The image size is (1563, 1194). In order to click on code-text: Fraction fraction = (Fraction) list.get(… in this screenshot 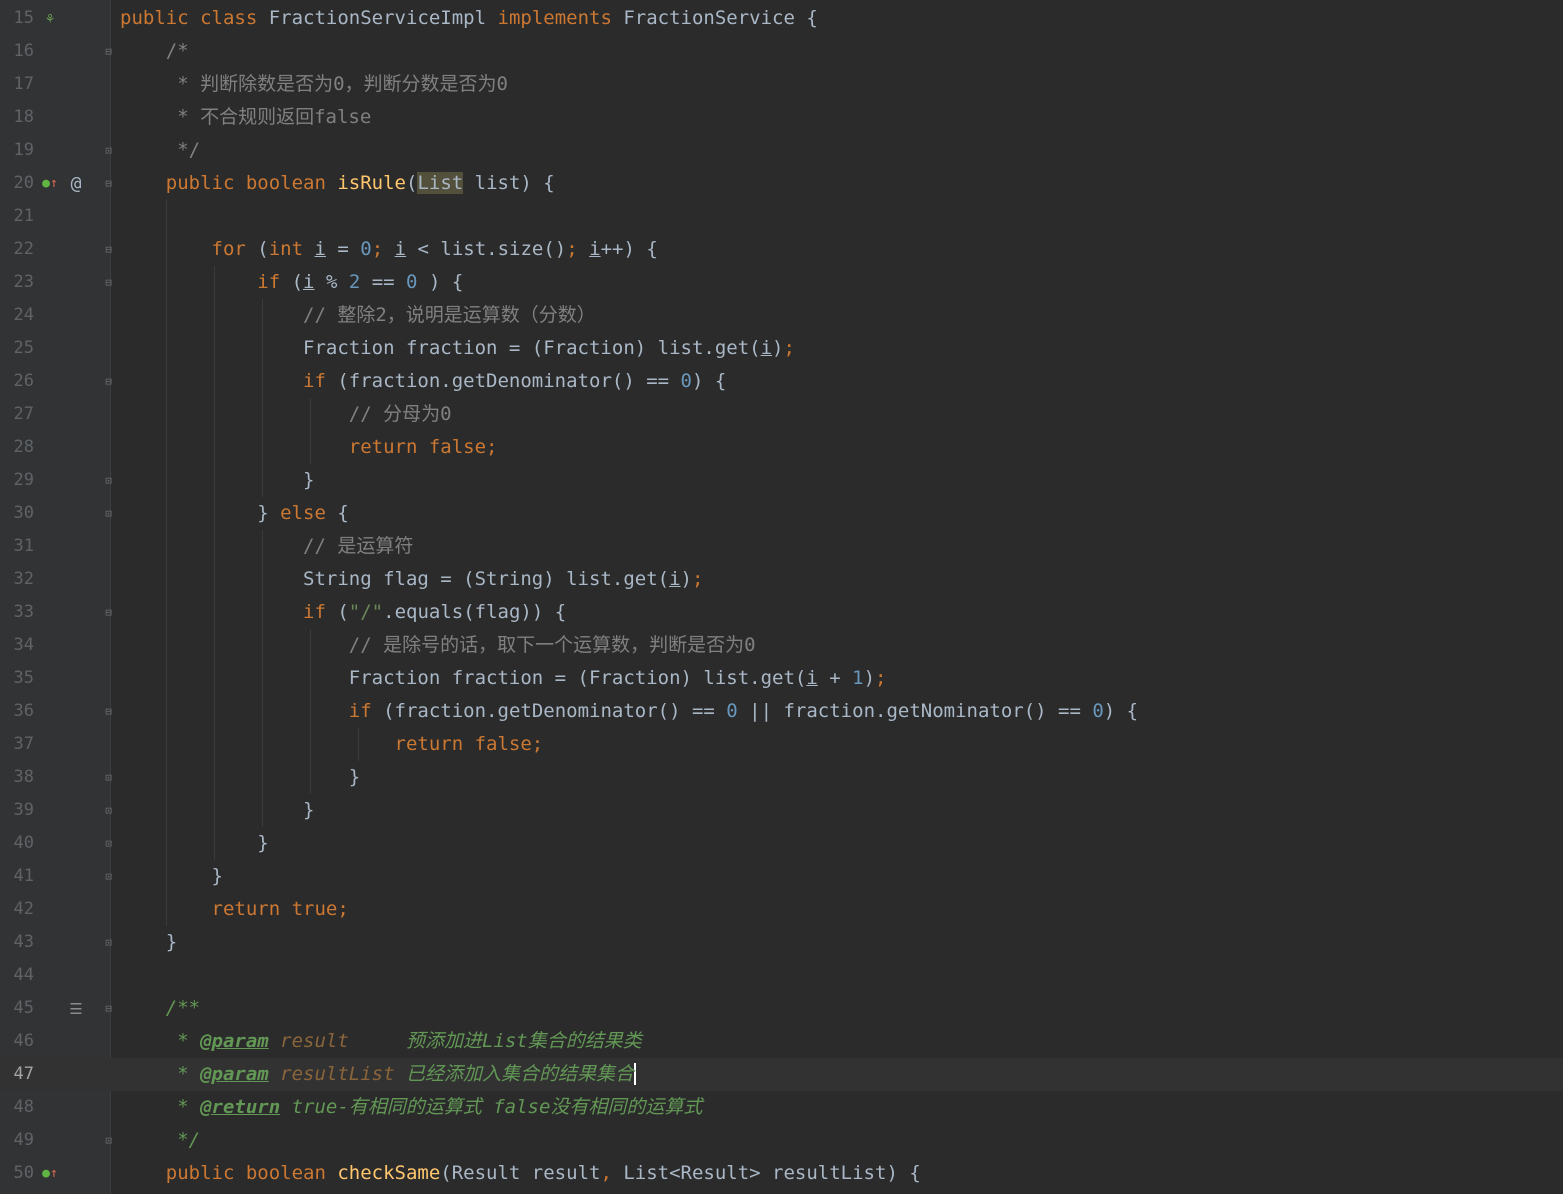, I will do `click(457, 348)`.